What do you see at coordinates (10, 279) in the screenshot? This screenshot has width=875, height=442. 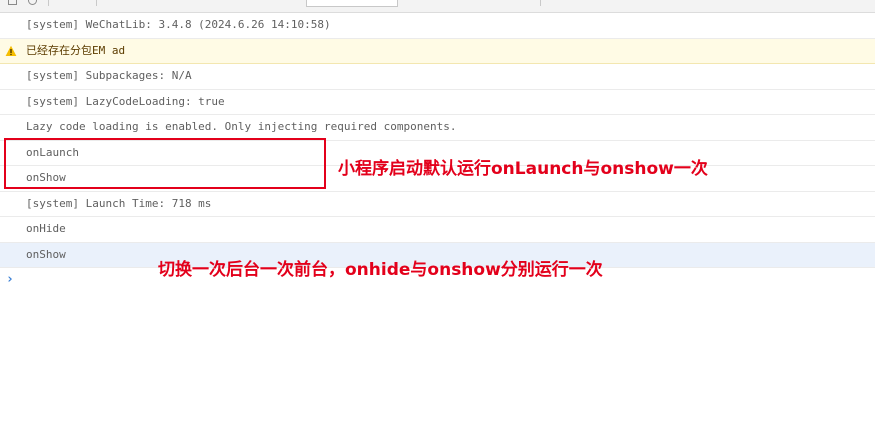 I see `chevron-right-icon: ›` at bounding box center [10, 279].